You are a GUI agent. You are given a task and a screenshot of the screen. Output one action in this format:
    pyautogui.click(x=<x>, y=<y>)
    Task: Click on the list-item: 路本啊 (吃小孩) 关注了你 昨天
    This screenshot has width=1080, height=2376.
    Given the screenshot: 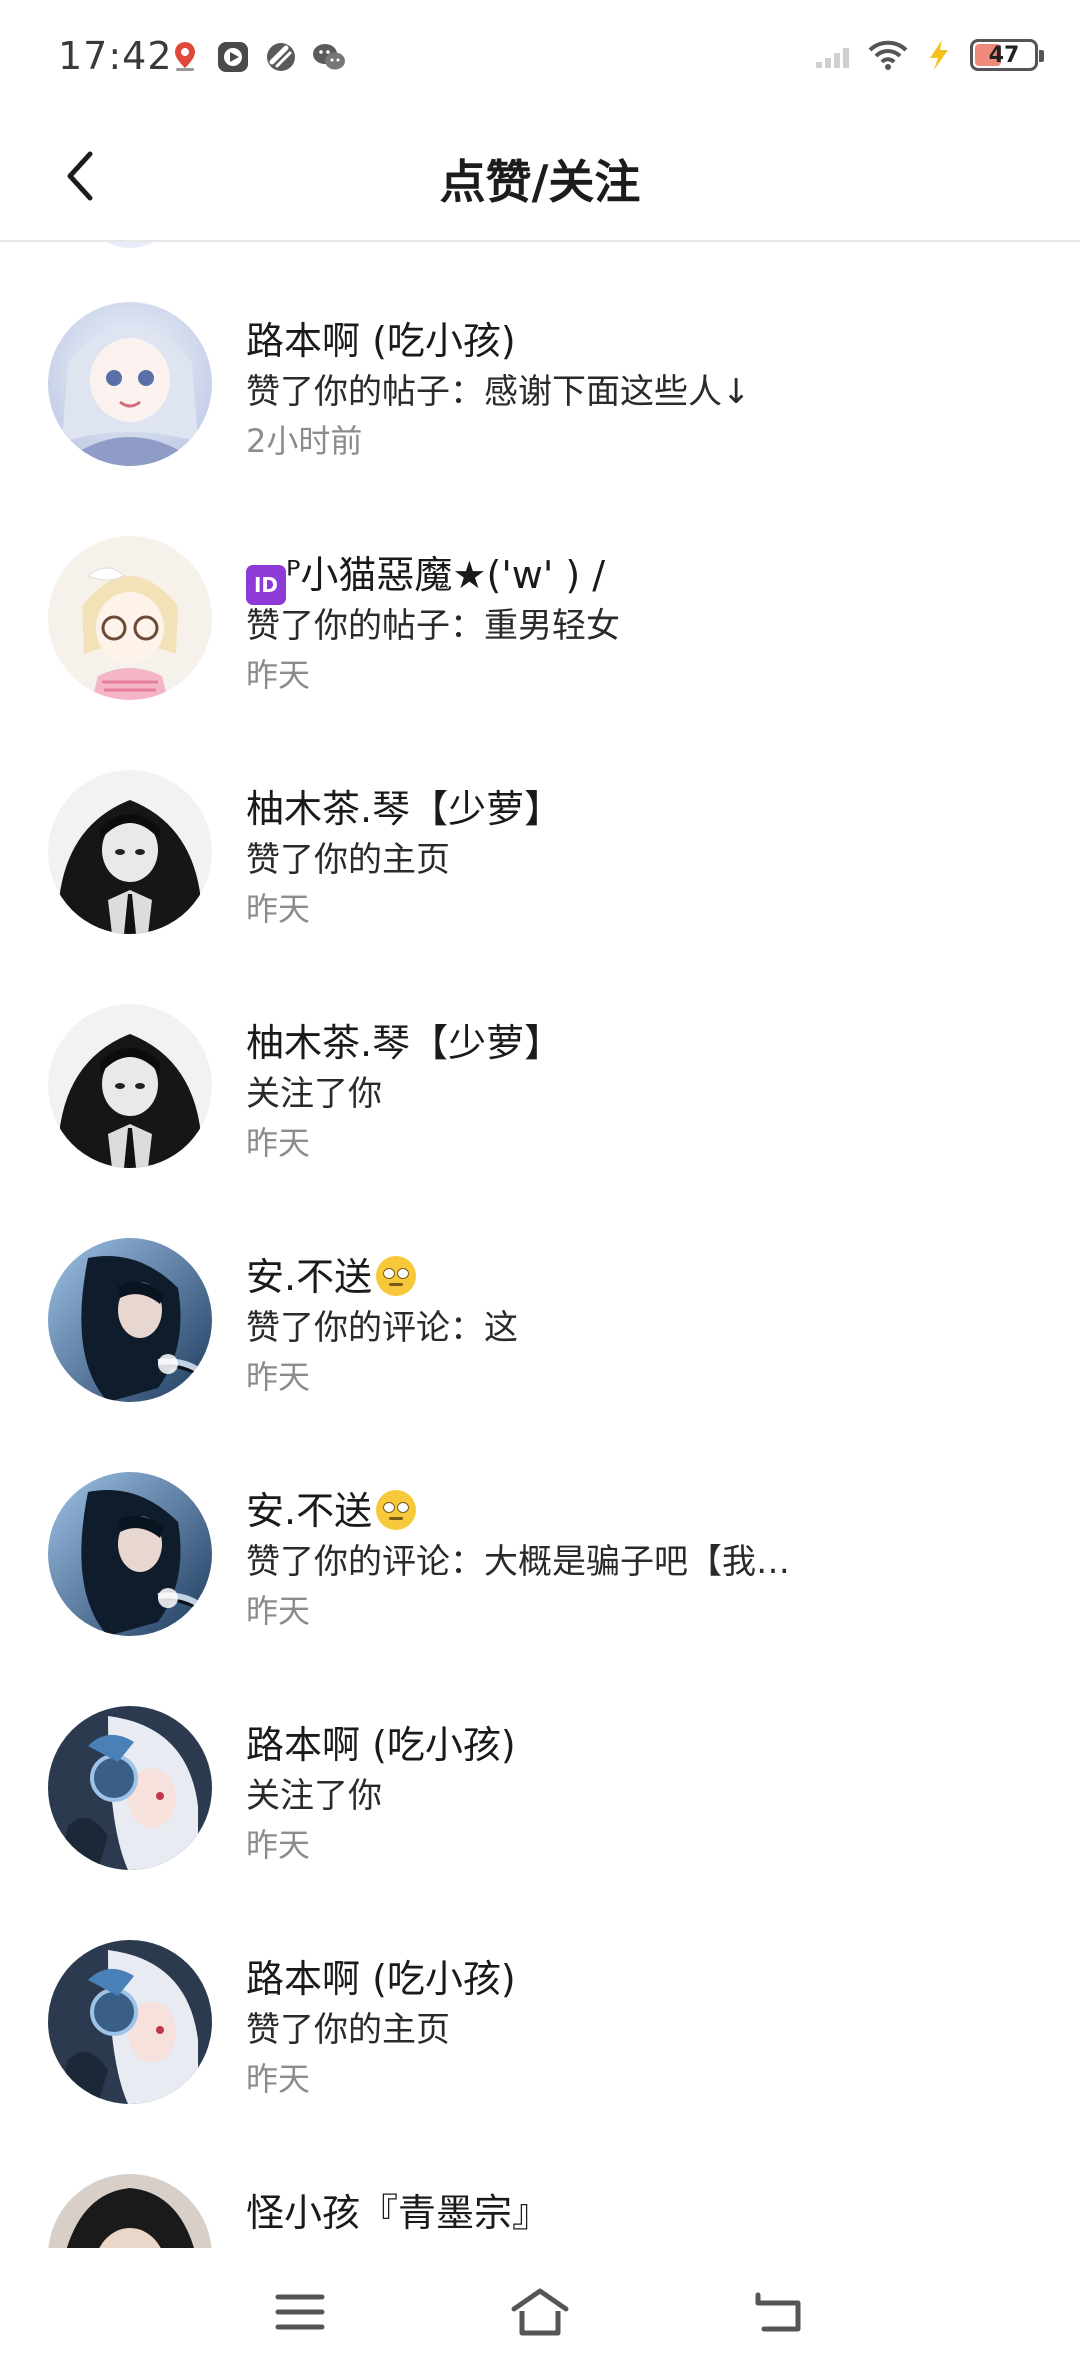 What is the action you would take?
    pyautogui.click(x=540, y=1823)
    